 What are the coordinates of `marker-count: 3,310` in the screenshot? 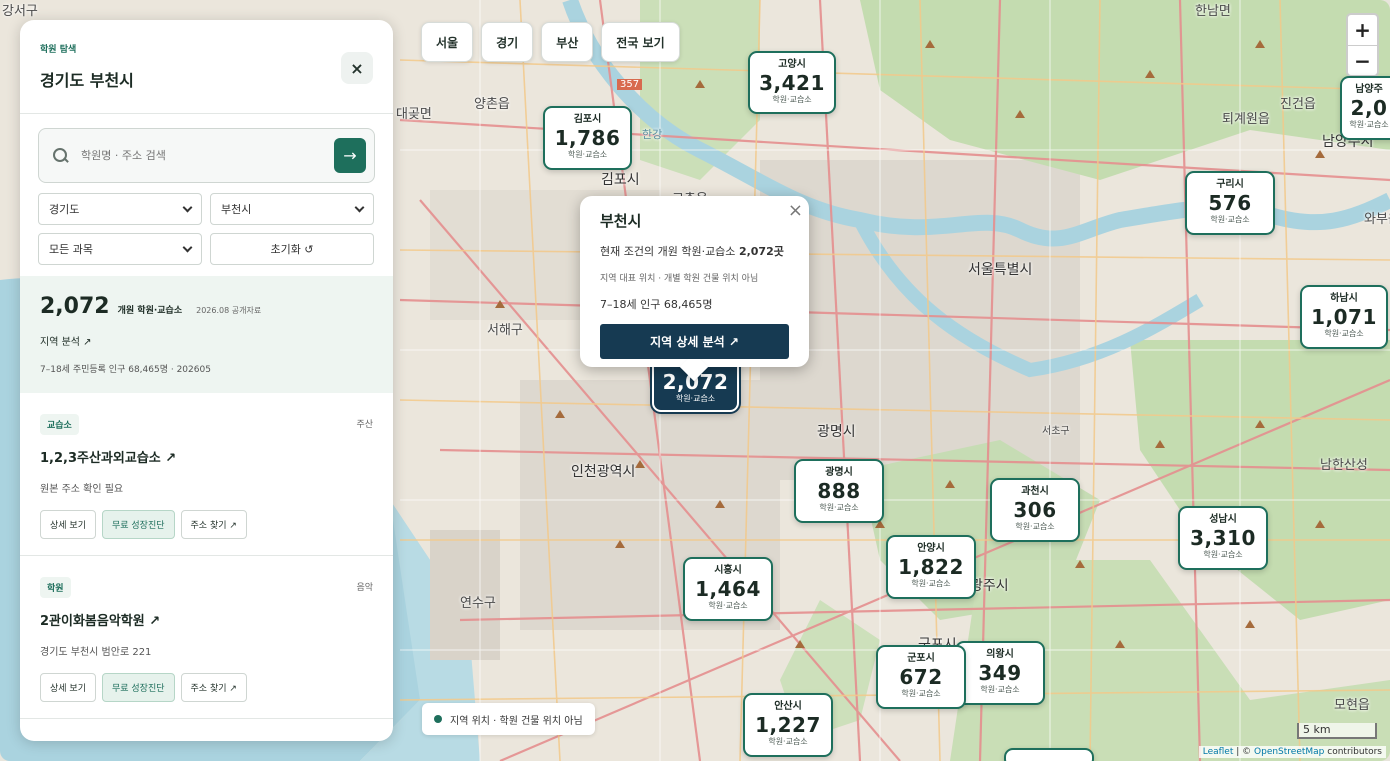 It's located at (1223, 538).